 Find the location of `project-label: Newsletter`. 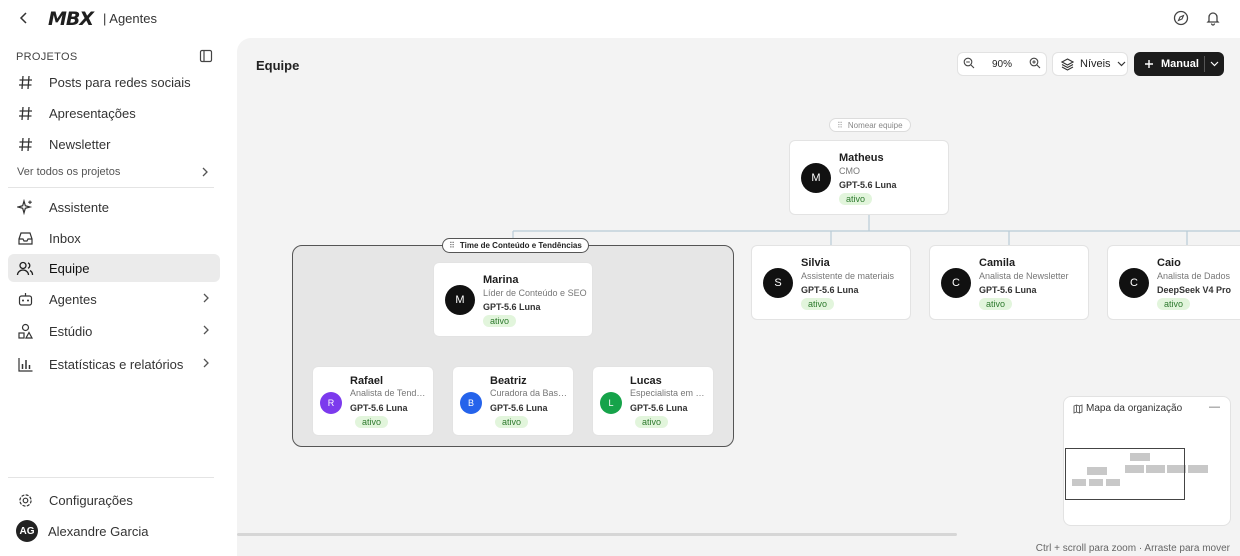

project-label: Newsletter is located at coordinates (80, 144).